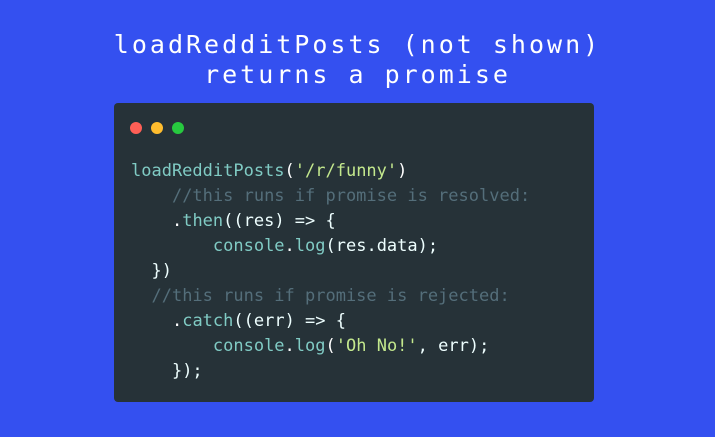  What do you see at coordinates (161, 271) in the screenshot?
I see `closing-braces: })` at bounding box center [161, 271].